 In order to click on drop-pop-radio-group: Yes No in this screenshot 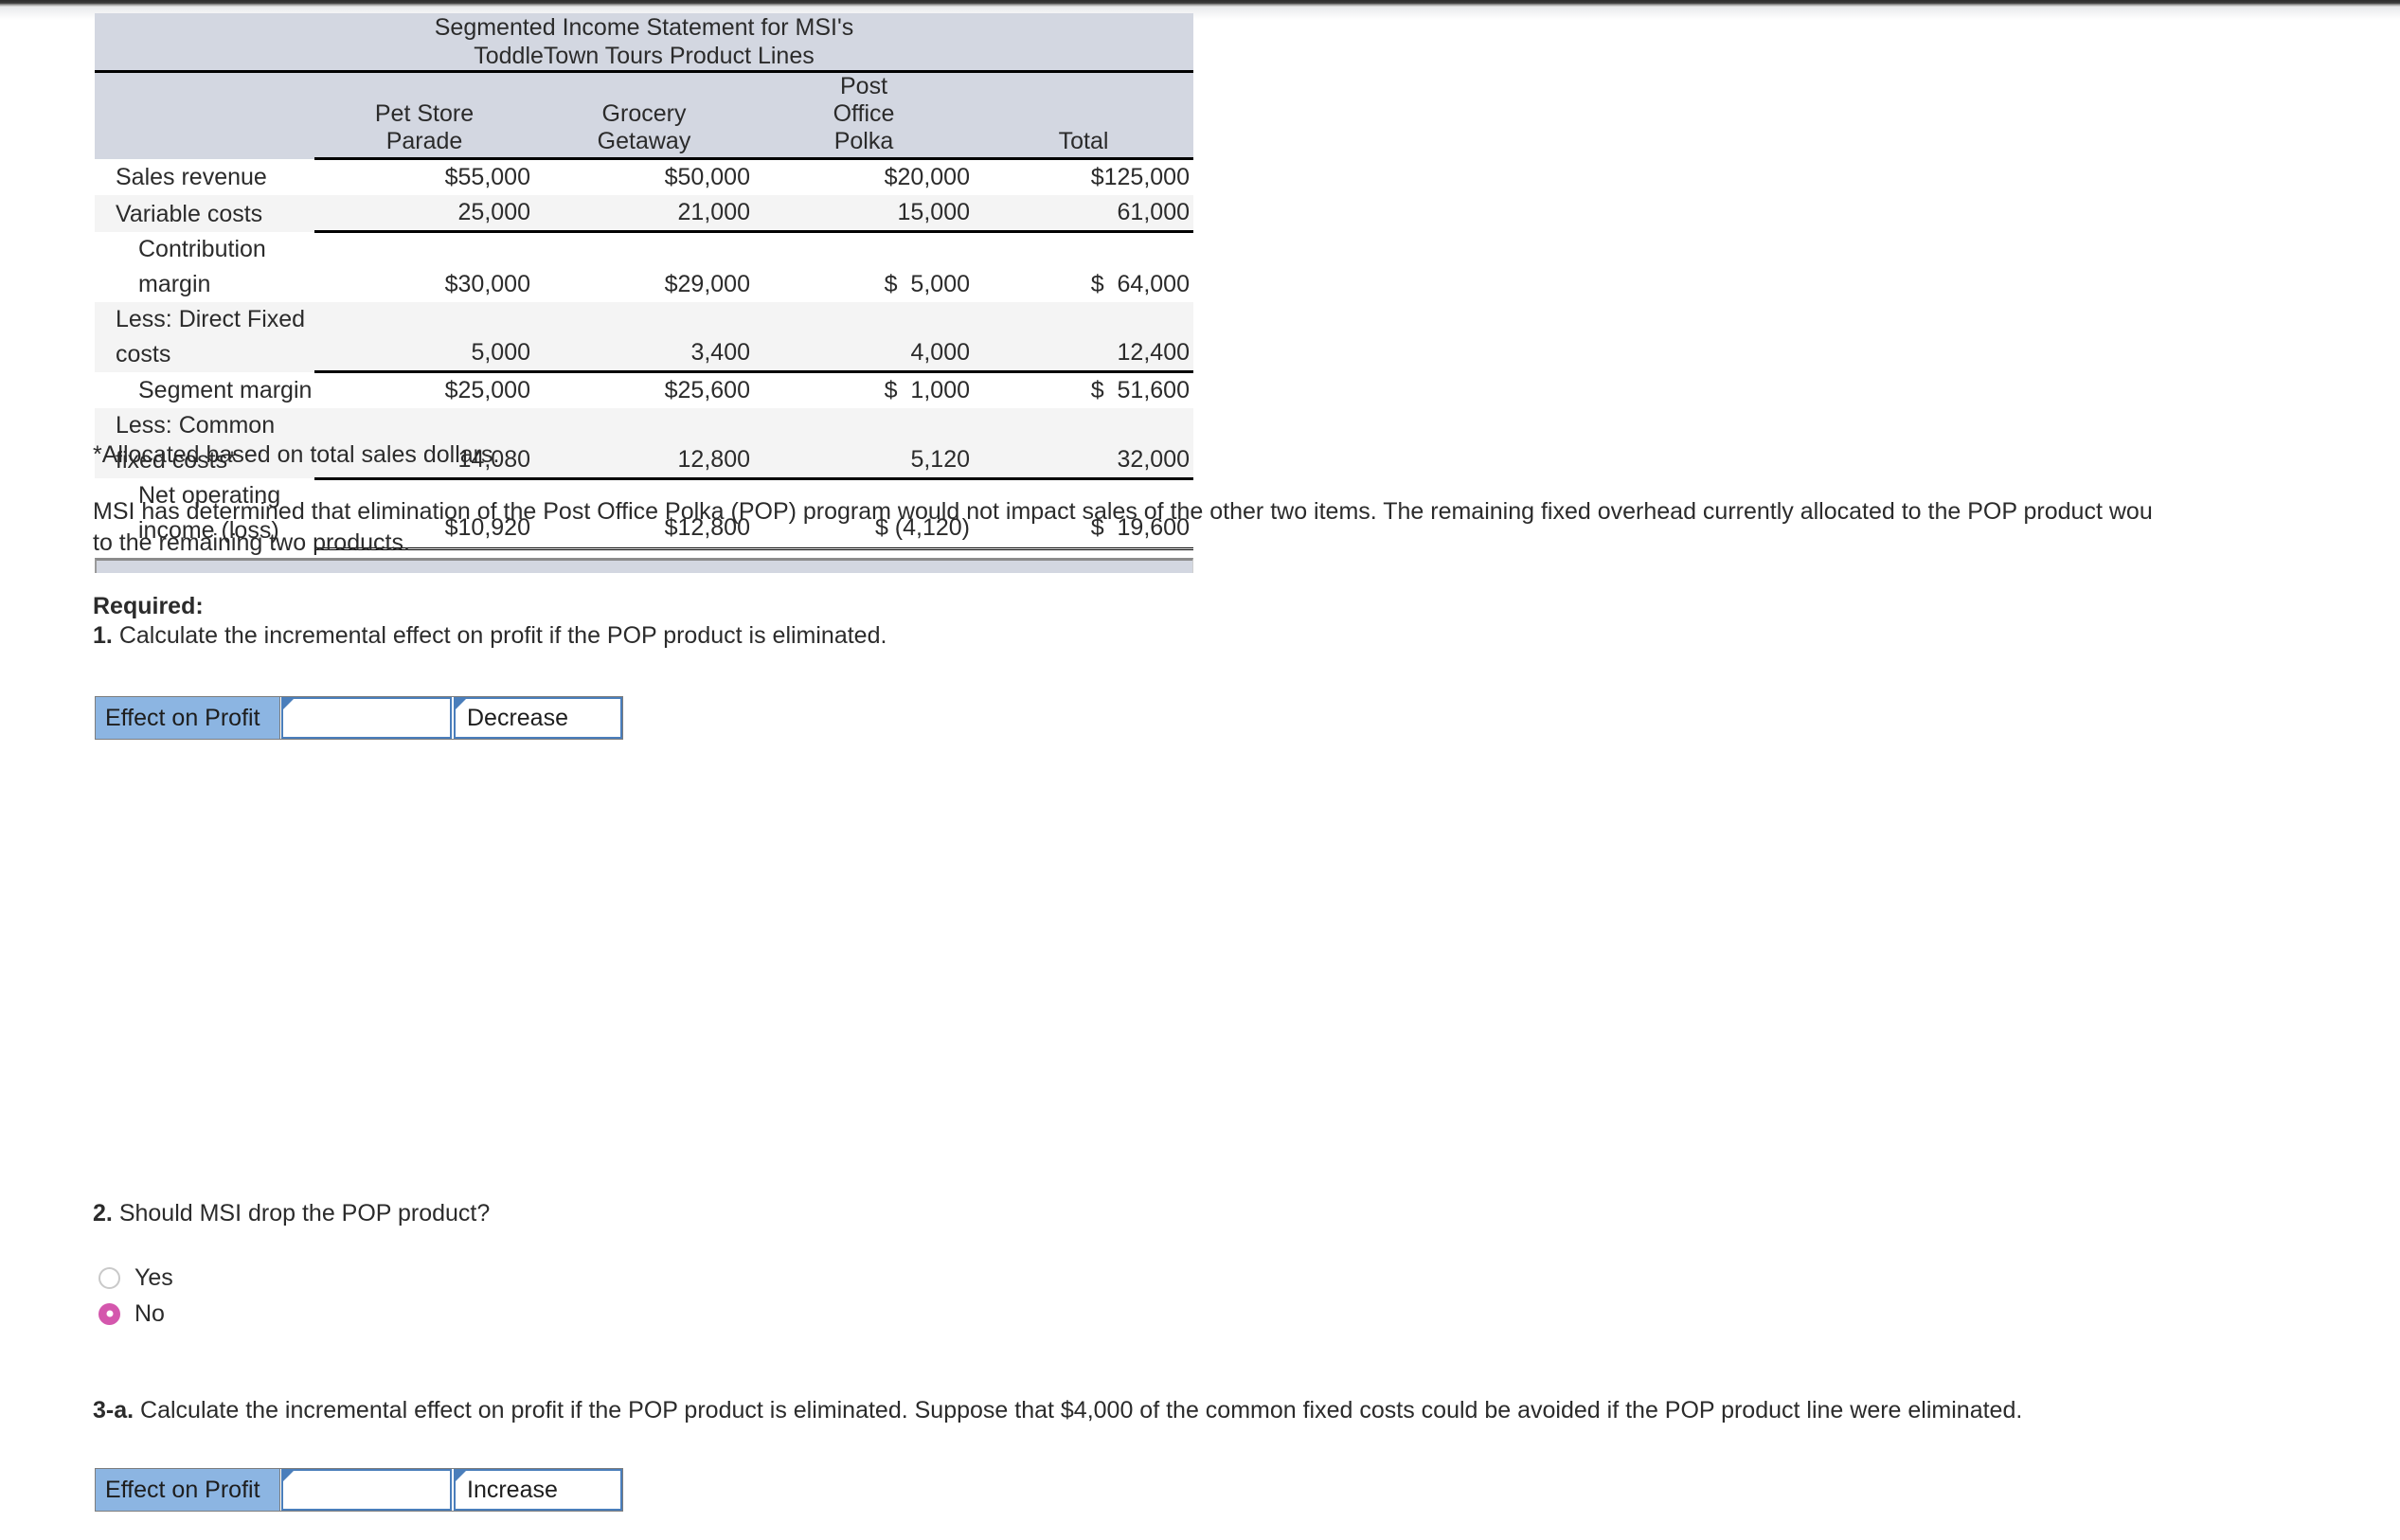, I will do `click(136, 1296)`.